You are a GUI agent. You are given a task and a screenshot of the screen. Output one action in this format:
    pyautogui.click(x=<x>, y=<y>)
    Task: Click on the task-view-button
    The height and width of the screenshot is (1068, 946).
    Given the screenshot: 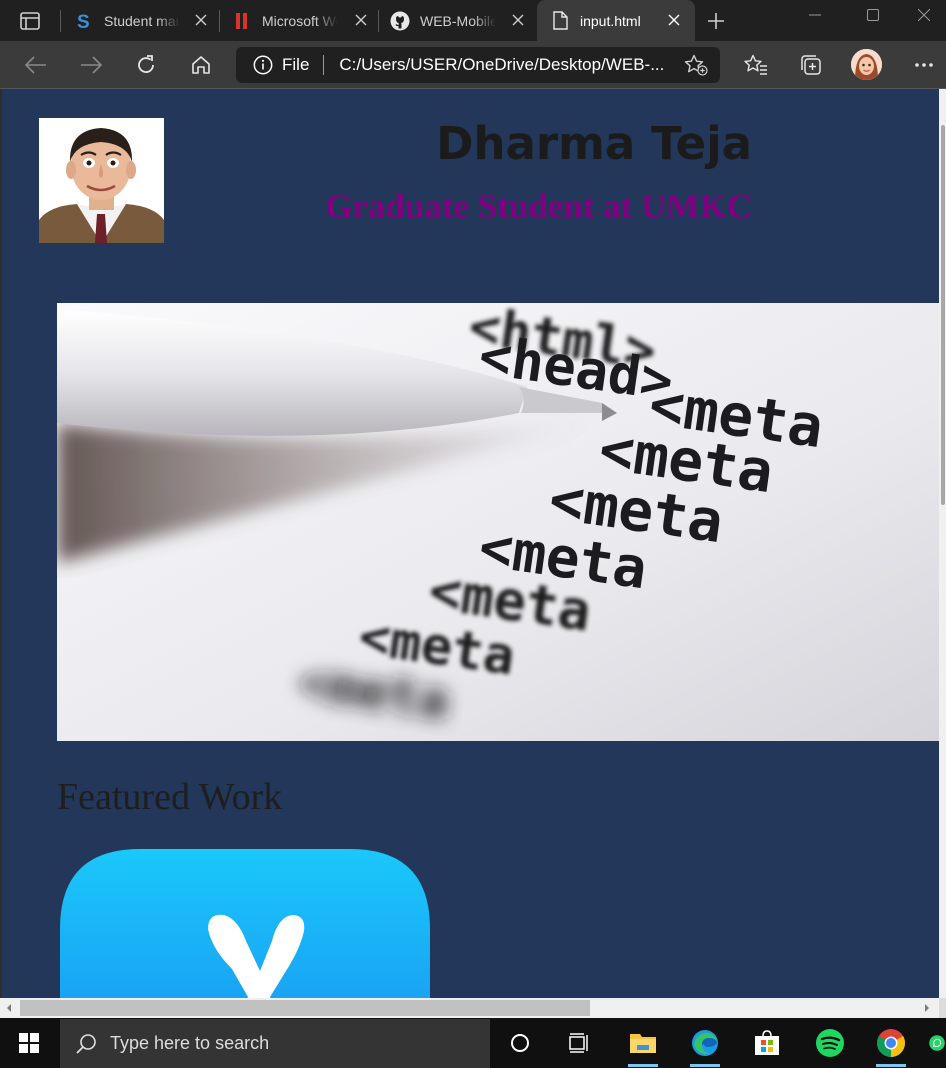 What is the action you would take?
    pyautogui.click(x=580, y=1043)
    